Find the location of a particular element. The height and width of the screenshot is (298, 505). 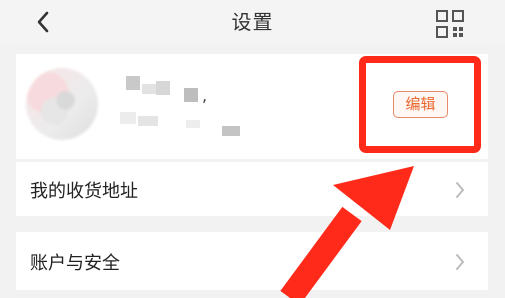

list-item-label: 账户与安全 is located at coordinates (75, 263).